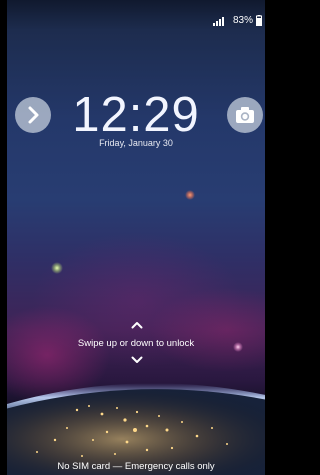 The height and width of the screenshot is (475, 320). What do you see at coordinates (136, 21) in the screenshot?
I see `status-bar: 83%` at bounding box center [136, 21].